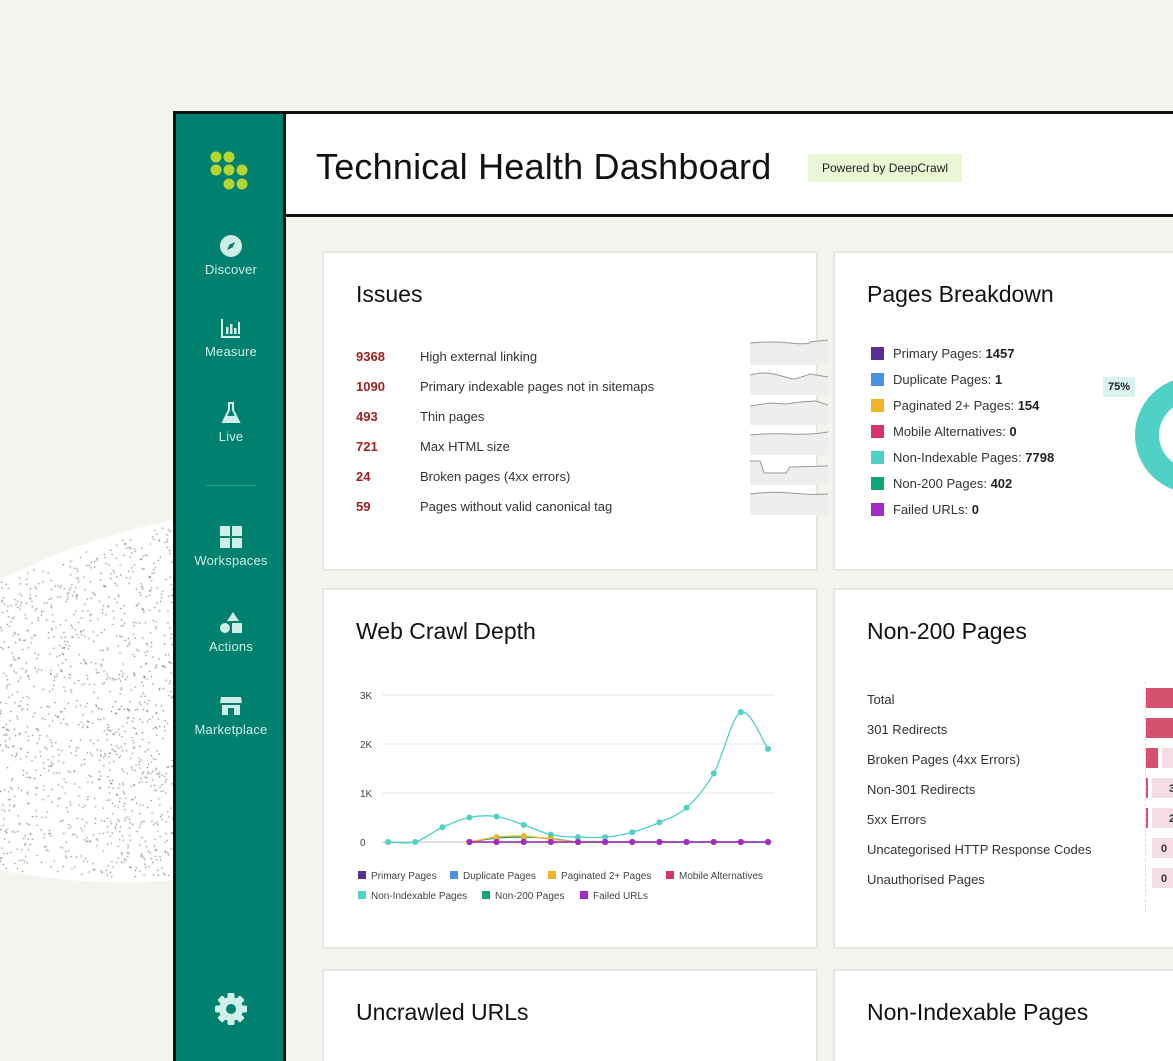 This screenshot has height=1061, width=1173. Describe the element at coordinates (1147, 818) in the screenshot. I see `non200-bar-5xx` at that location.